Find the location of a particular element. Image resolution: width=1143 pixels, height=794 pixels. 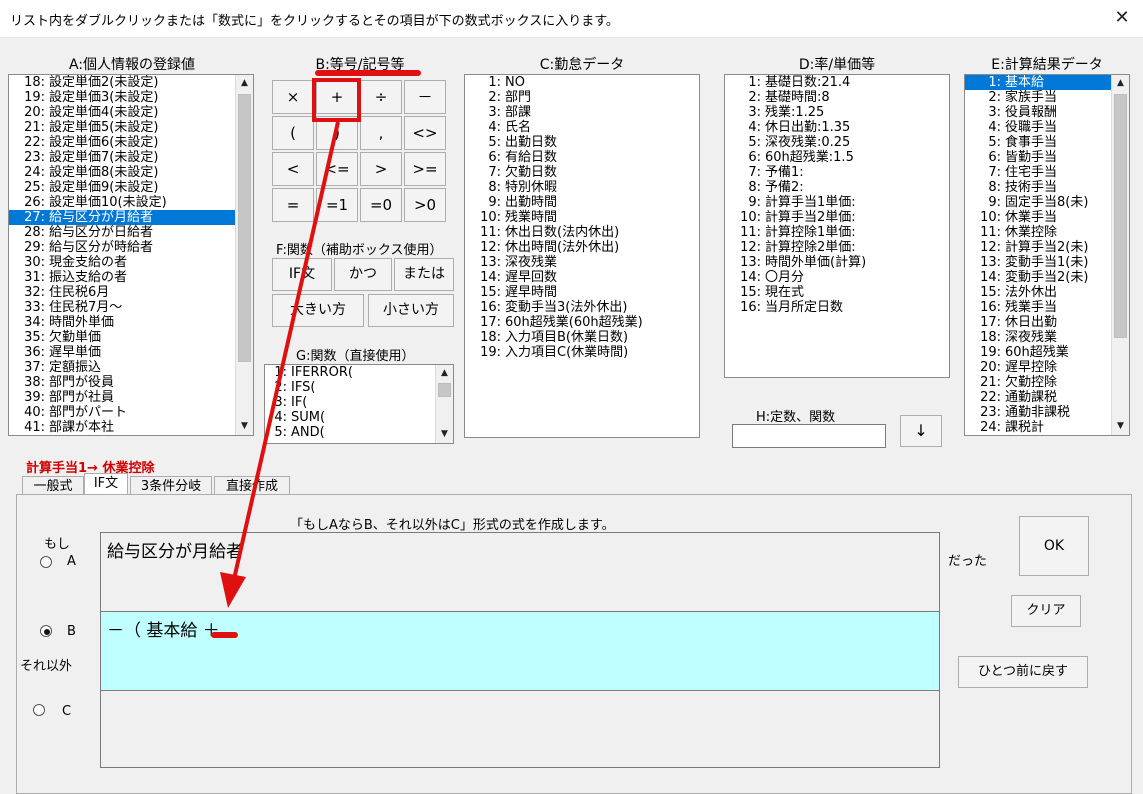

list-item: 14: 〇月分 is located at coordinates (837, 277).